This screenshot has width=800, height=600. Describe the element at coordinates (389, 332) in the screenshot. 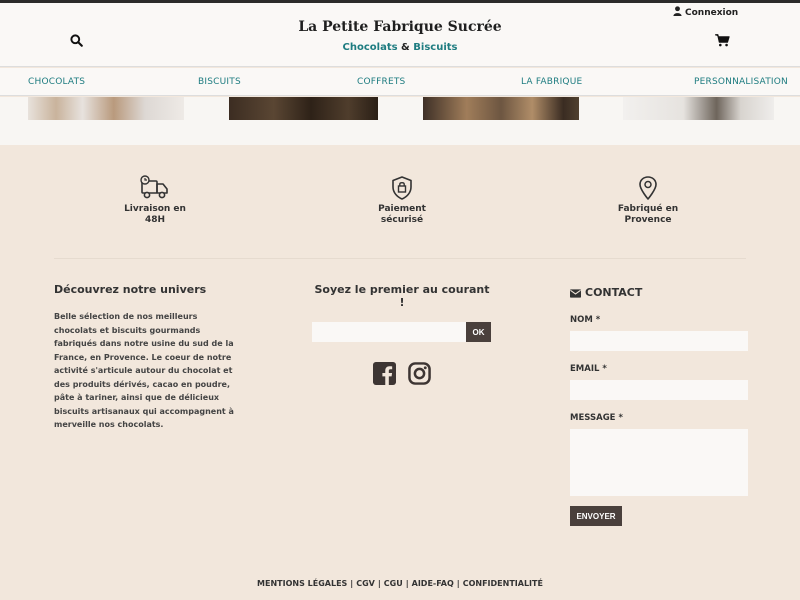

I see `newsletter-email-input` at that location.